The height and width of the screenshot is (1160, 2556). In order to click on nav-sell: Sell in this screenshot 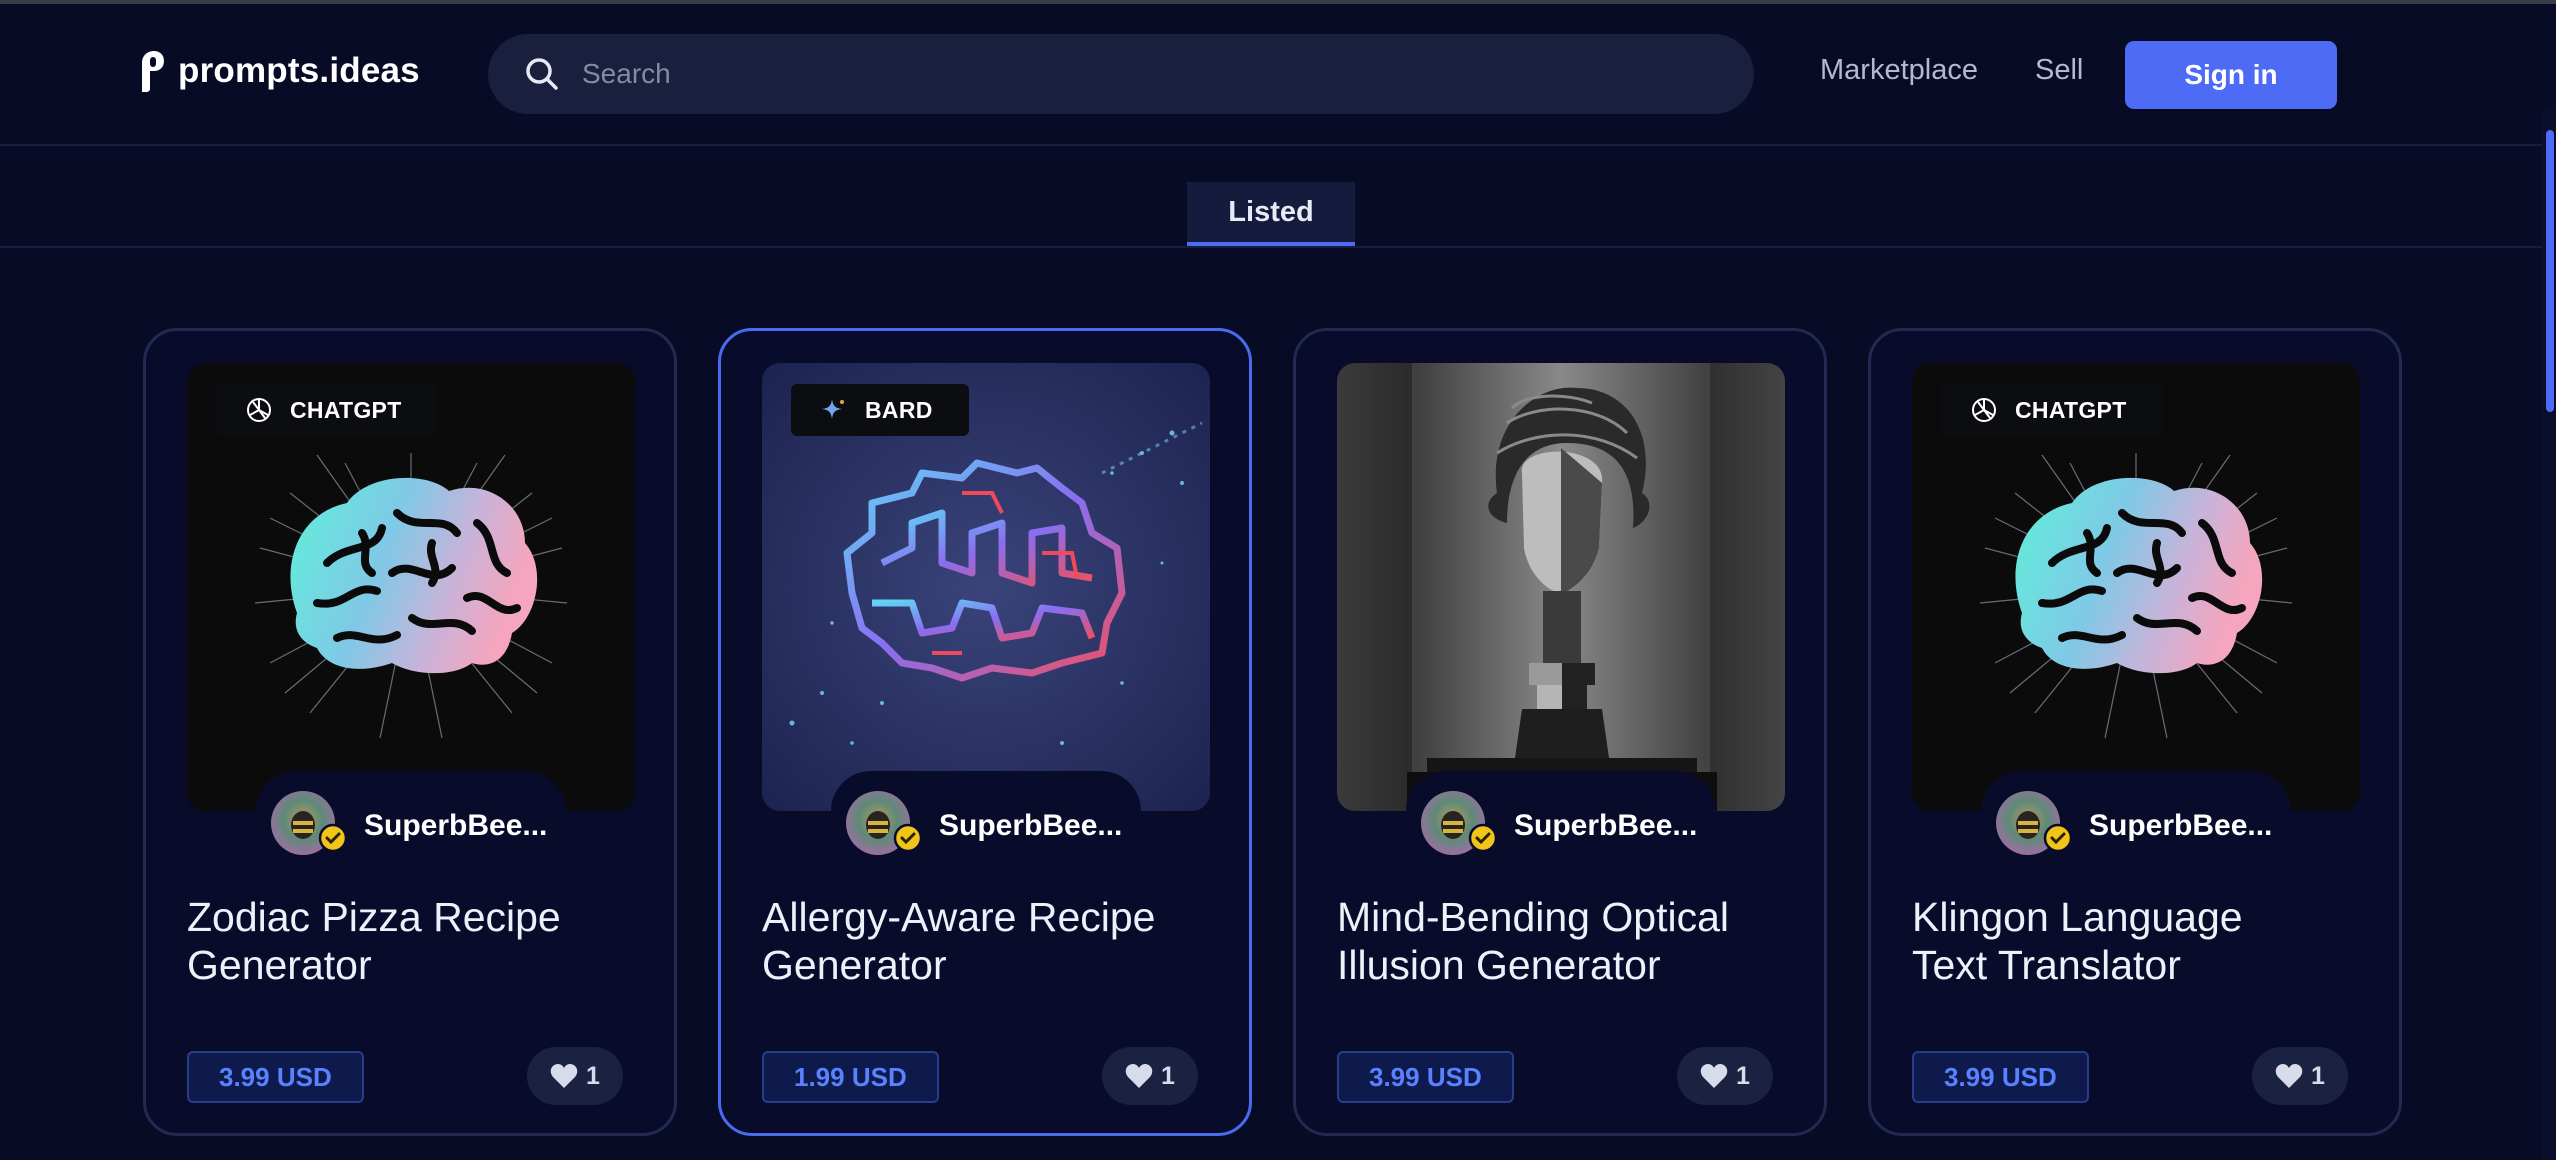, I will do `click(2059, 70)`.